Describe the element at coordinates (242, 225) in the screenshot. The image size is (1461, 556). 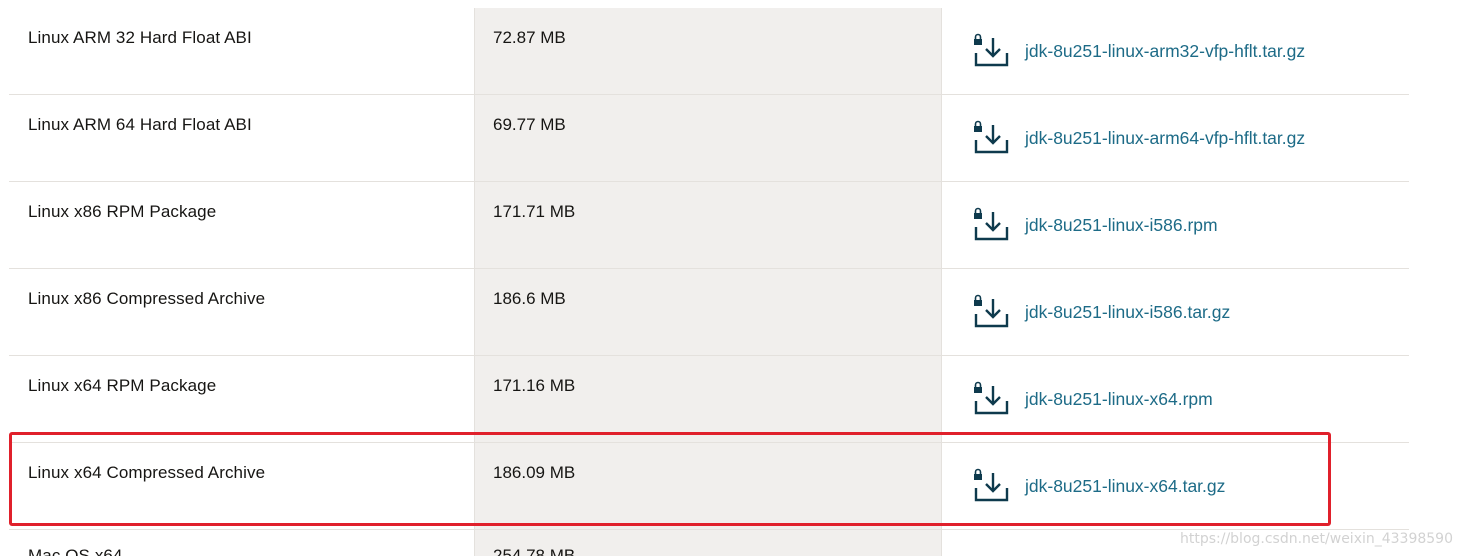
I see `product-name: Linux x86 RPM Package` at that location.